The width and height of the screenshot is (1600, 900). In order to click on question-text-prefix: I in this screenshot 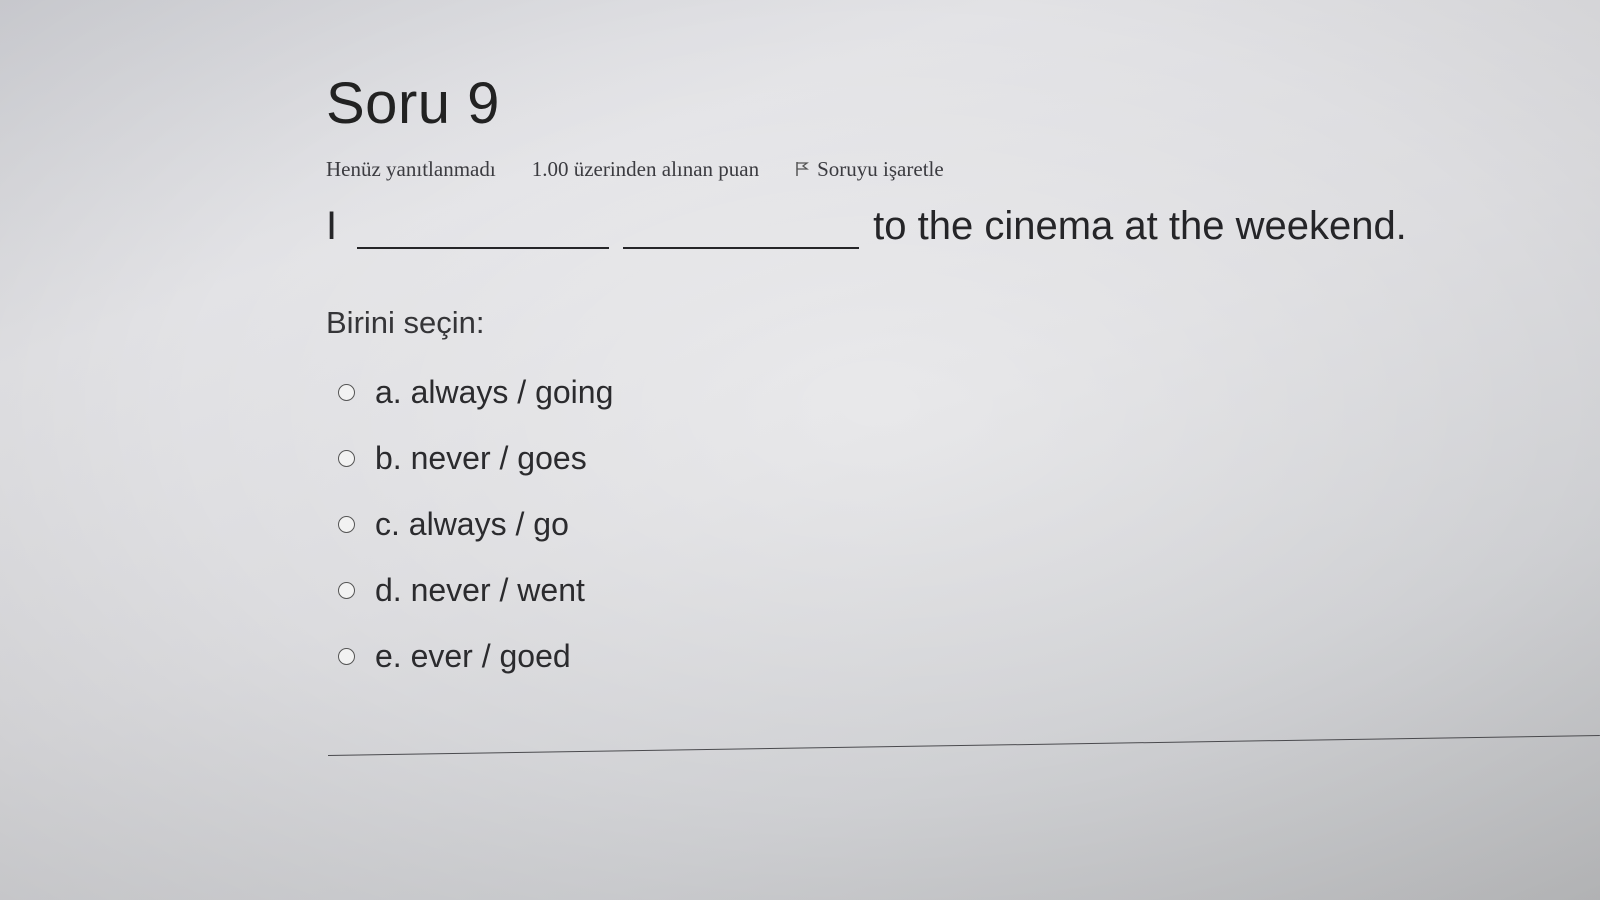, I will do `click(332, 226)`.